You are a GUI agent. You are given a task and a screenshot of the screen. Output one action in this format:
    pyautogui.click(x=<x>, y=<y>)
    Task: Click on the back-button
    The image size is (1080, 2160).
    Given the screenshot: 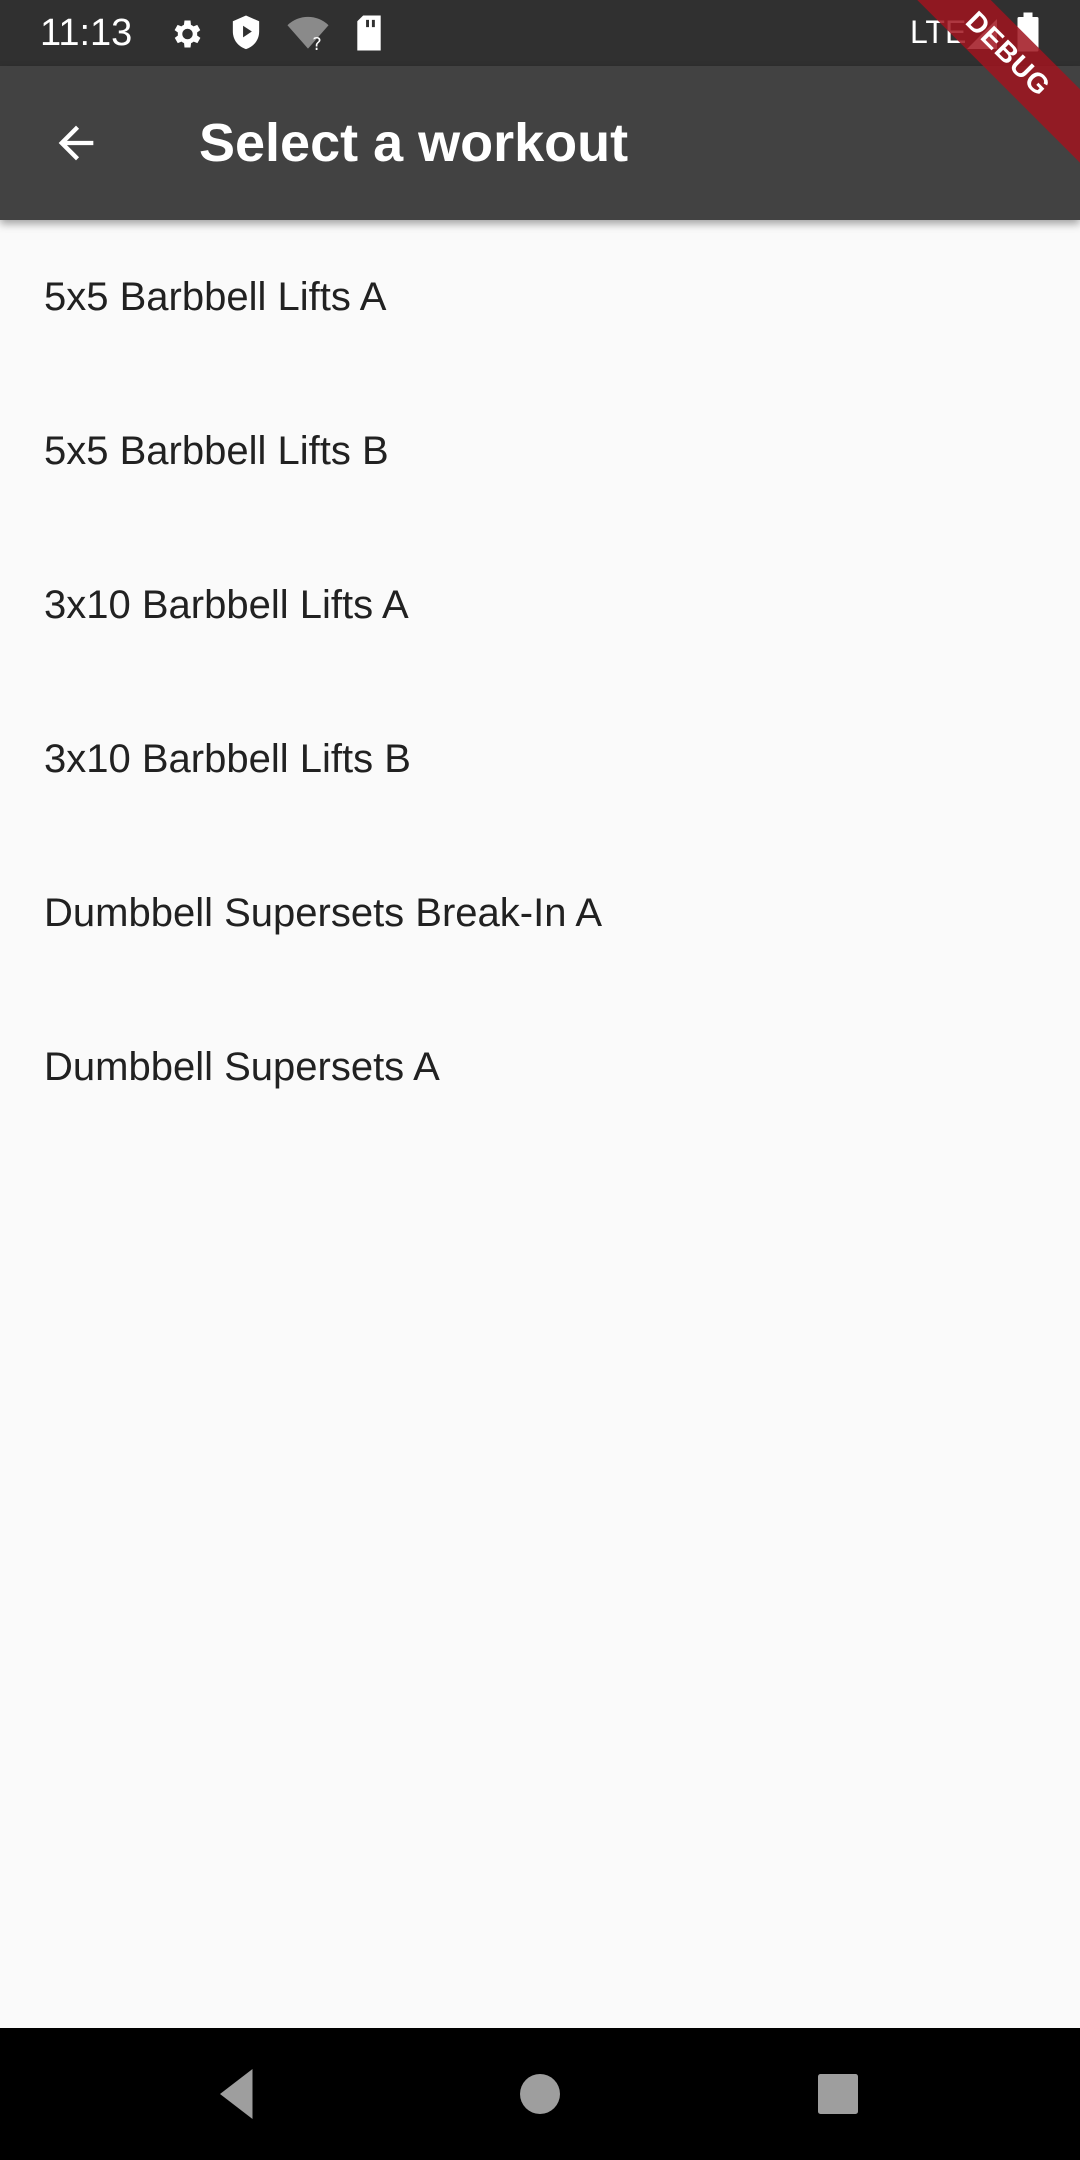 What is the action you would take?
    pyautogui.click(x=76, y=143)
    